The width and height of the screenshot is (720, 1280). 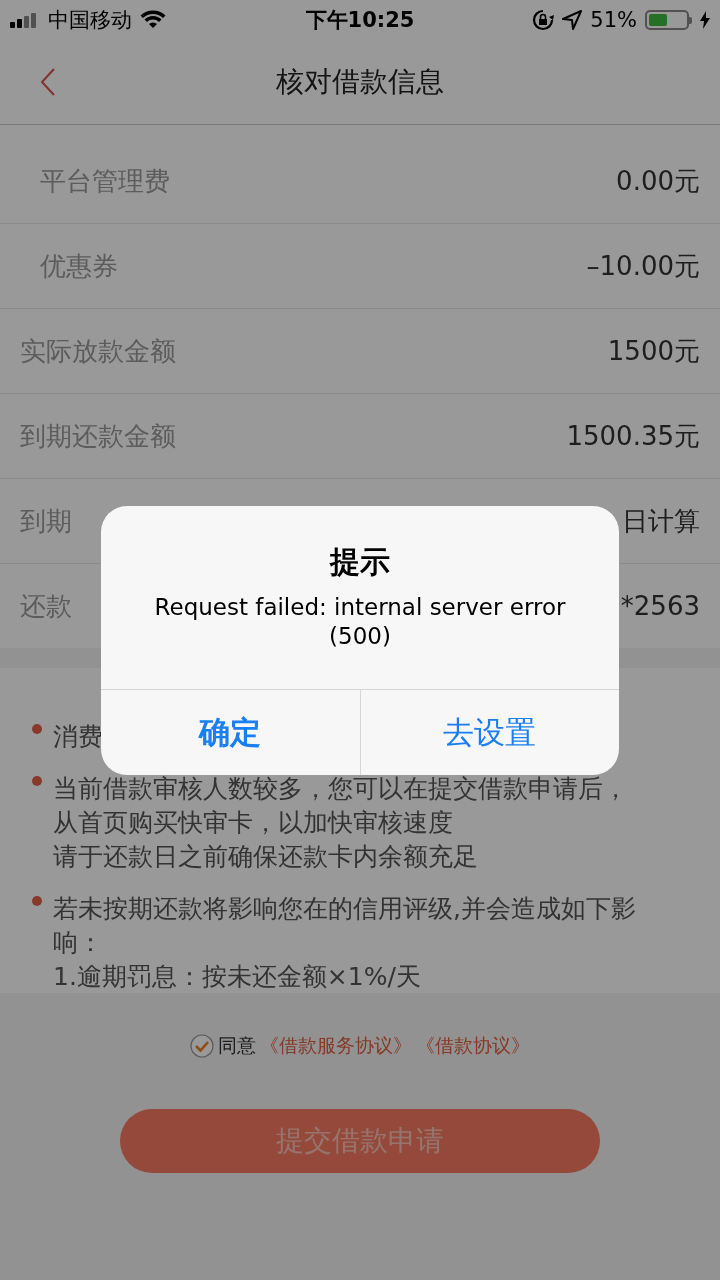 I want to click on agree-label: 同意, so click(x=237, y=1045).